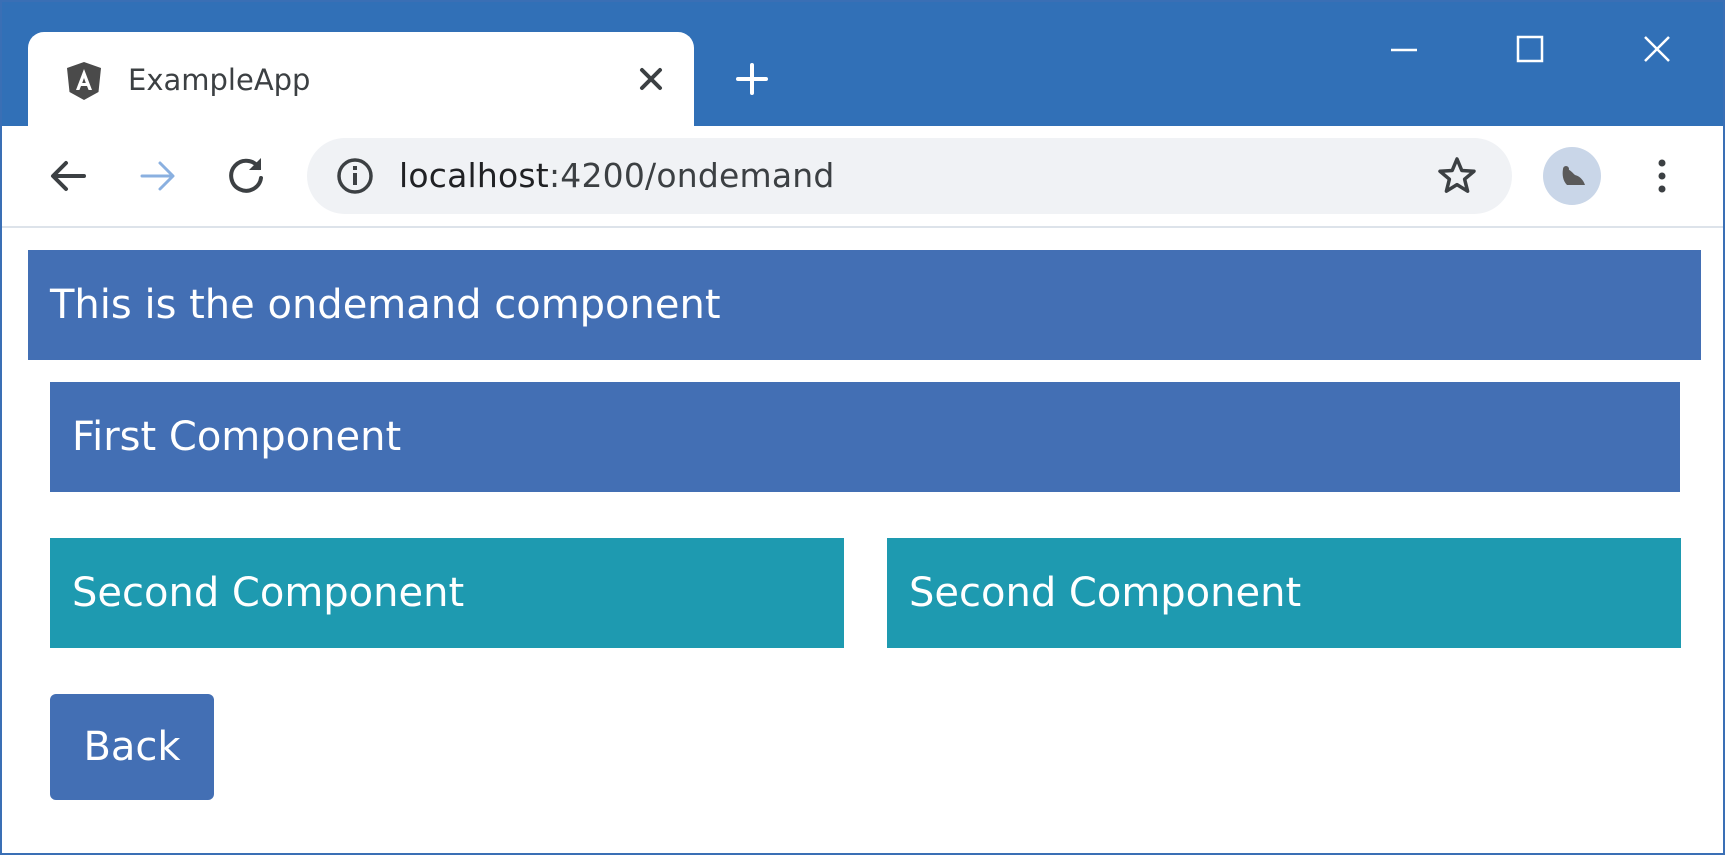 The width and height of the screenshot is (1725, 855). I want to click on profile-avatar-icon, so click(1572, 176).